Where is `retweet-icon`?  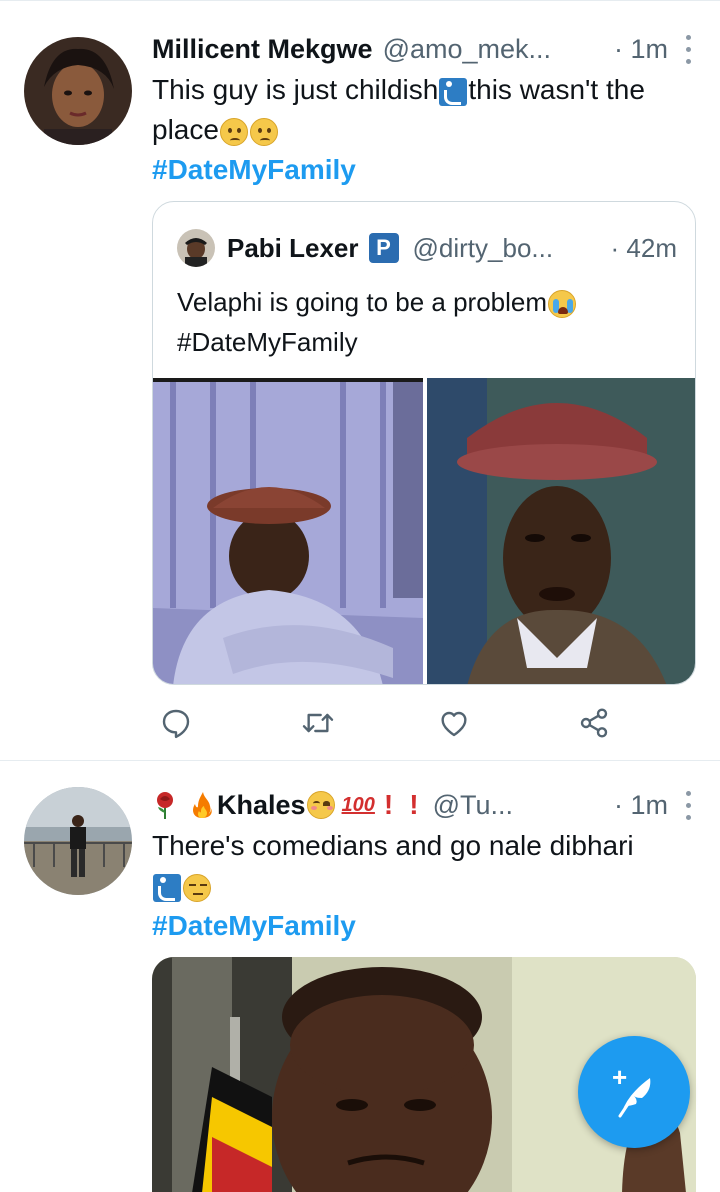 retweet-icon is located at coordinates (318, 723).